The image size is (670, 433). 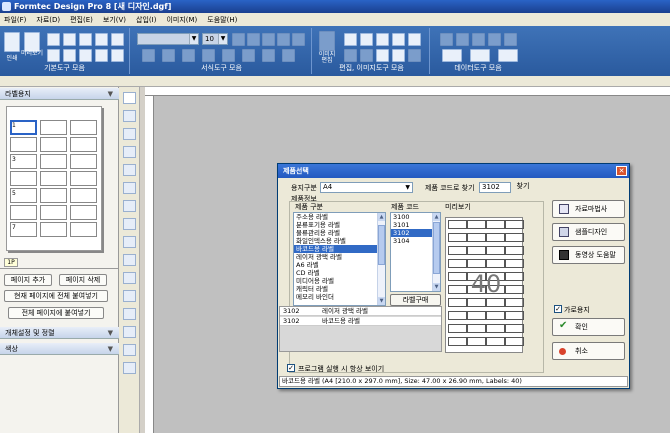 What do you see at coordinates (83, 280) in the screenshot?
I see `delete-page-button: 페이지 삭제` at bounding box center [83, 280].